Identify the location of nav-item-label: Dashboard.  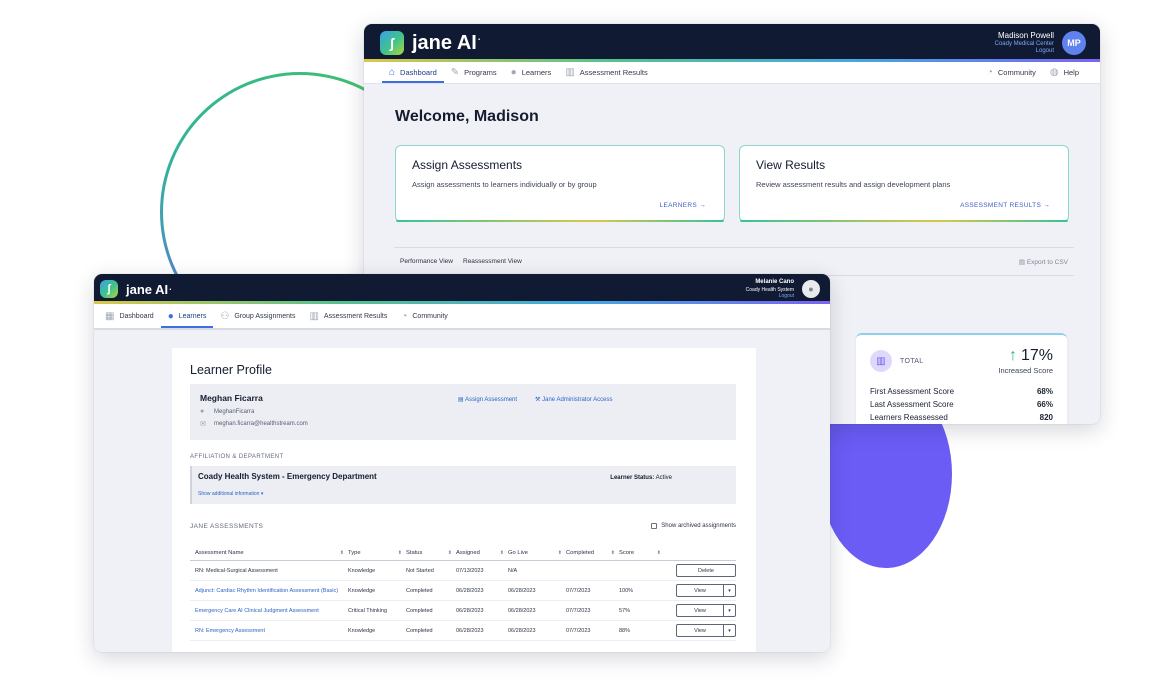
(418, 72).